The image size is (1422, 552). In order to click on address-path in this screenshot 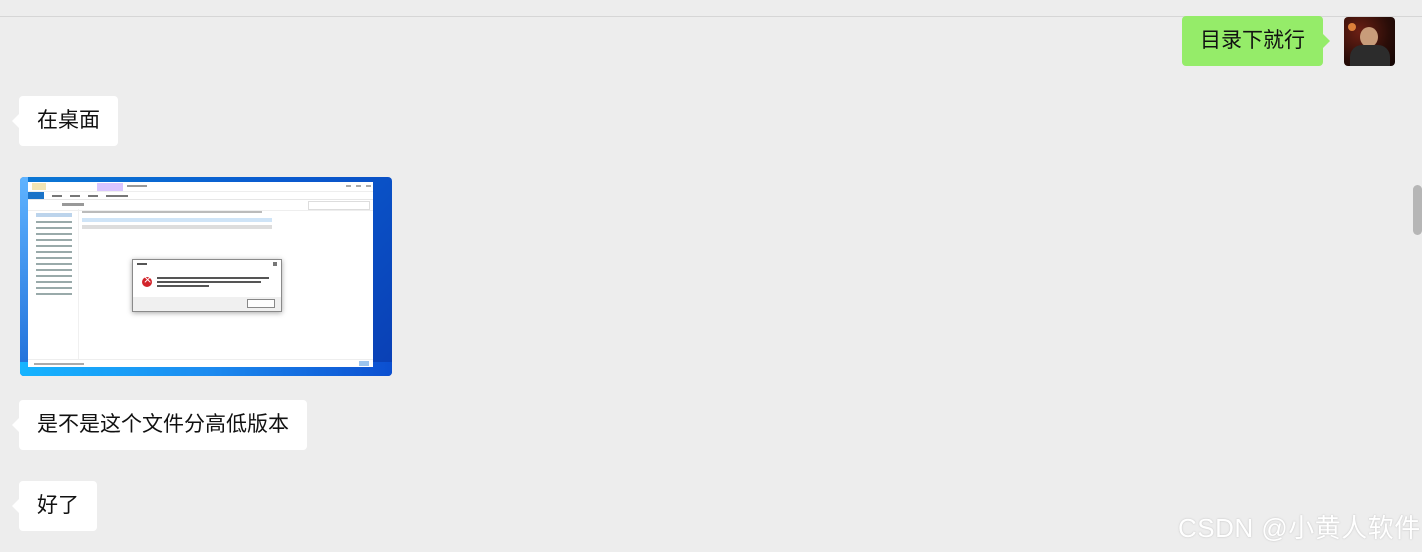, I will do `click(73, 204)`.